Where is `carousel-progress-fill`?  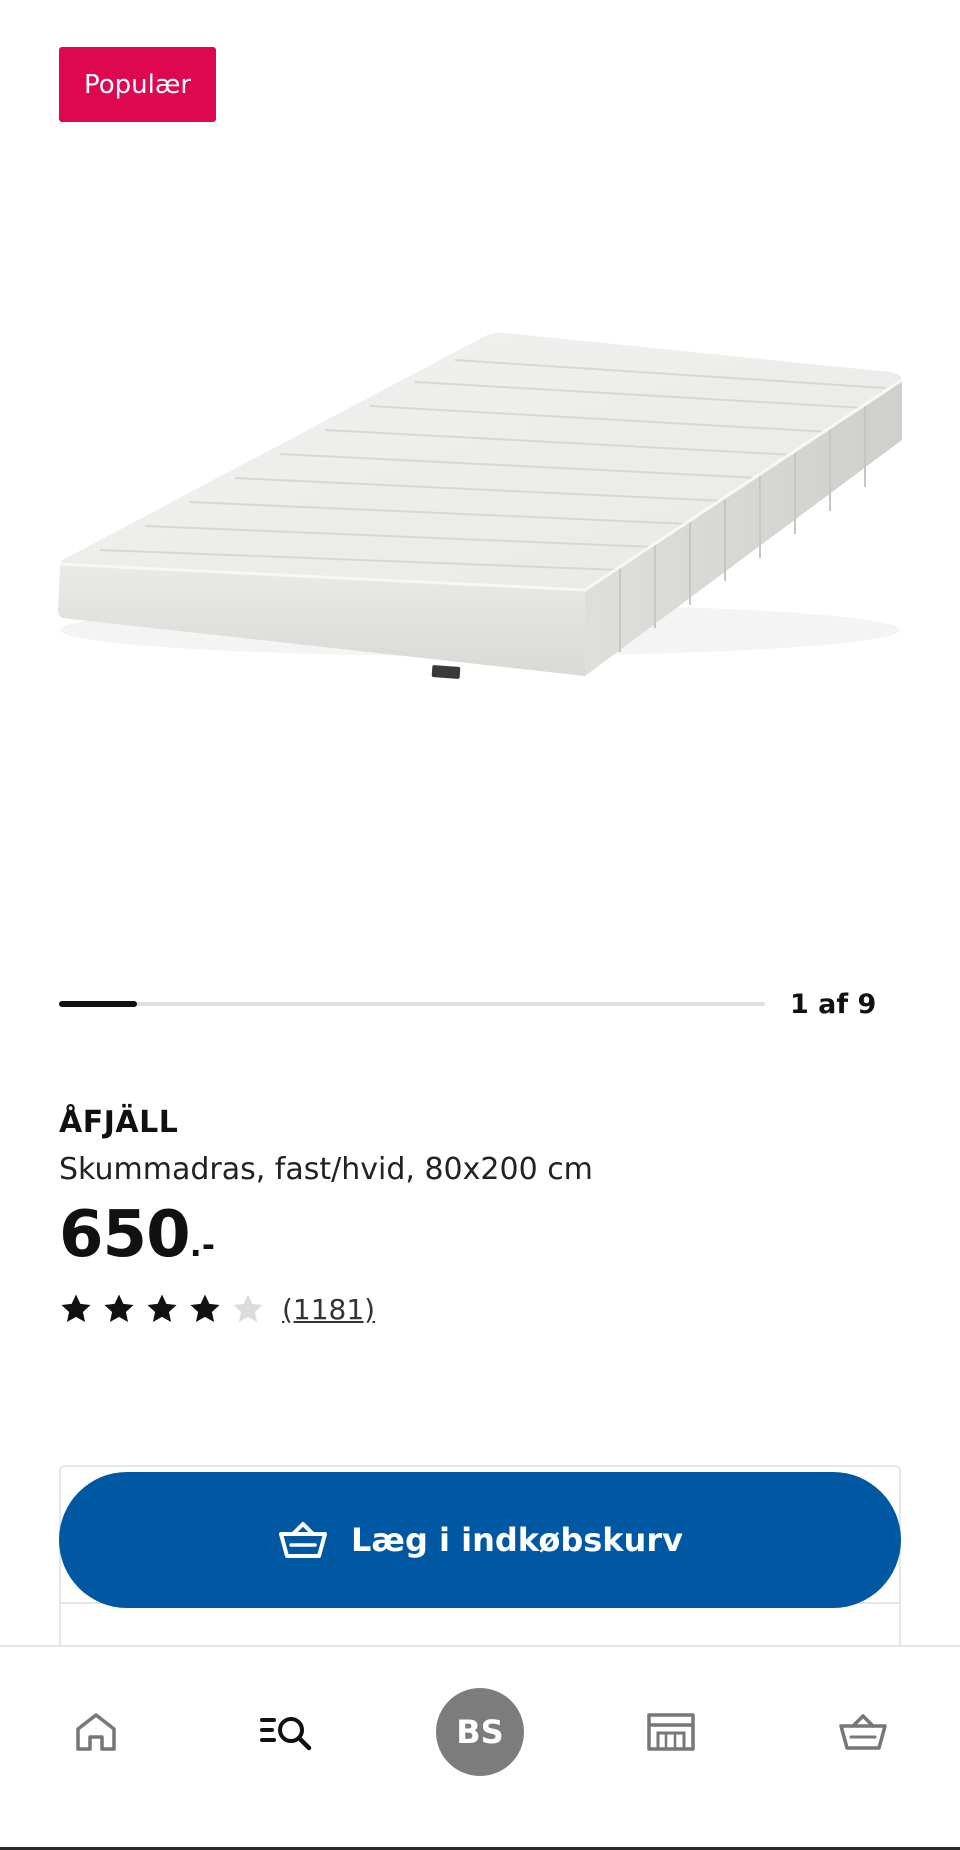 carousel-progress-fill is located at coordinates (98, 1004).